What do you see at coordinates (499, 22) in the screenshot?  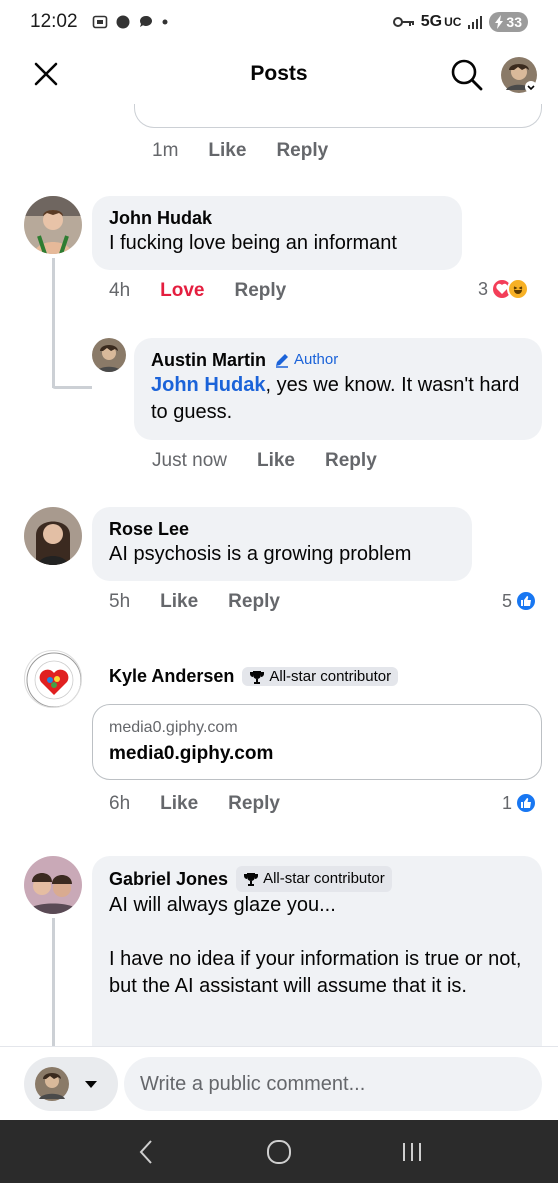 I see `charging-icon` at bounding box center [499, 22].